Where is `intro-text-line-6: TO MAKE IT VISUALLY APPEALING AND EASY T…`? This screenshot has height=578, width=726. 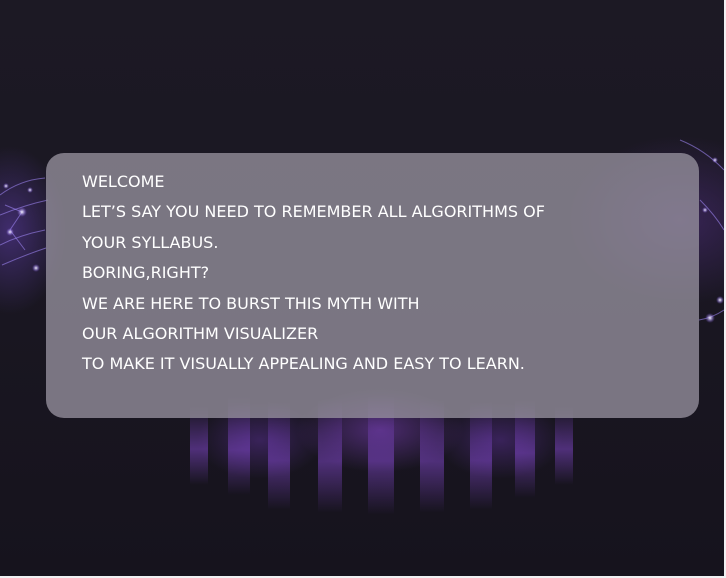 intro-text-line-6: TO MAKE IT VISUALLY APPEALING AND EASY T… is located at coordinates (303, 364).